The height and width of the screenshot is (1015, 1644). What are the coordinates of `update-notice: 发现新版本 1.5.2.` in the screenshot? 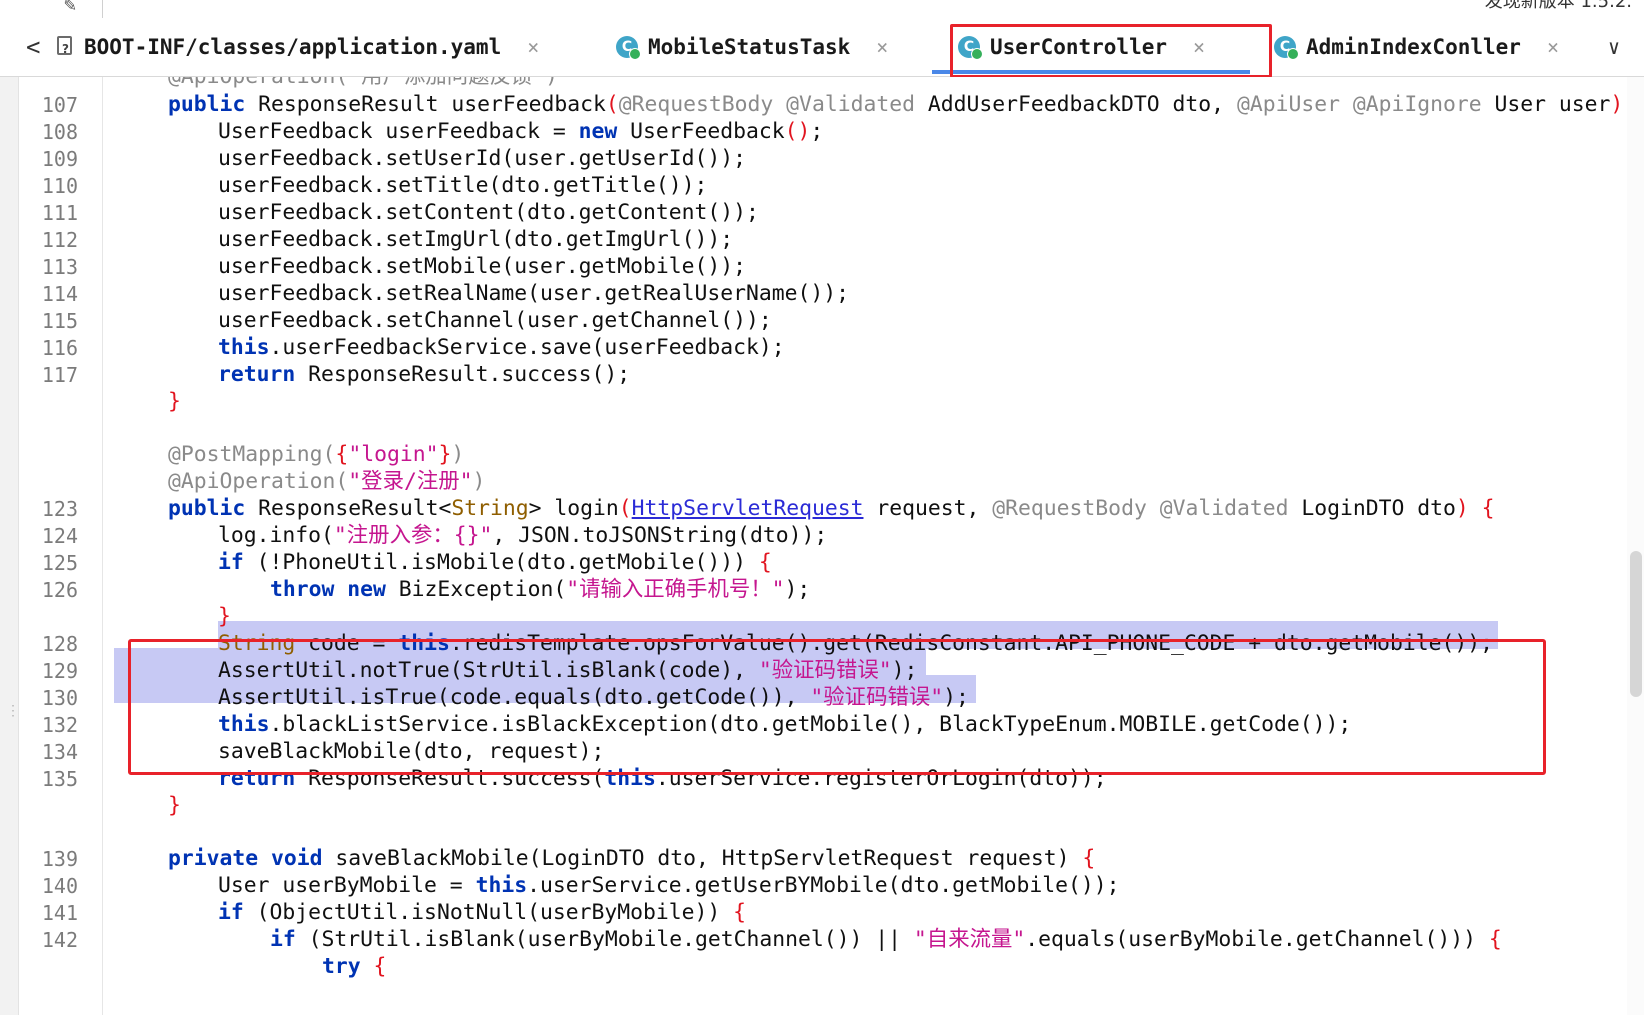 It's located at (1558, 6).